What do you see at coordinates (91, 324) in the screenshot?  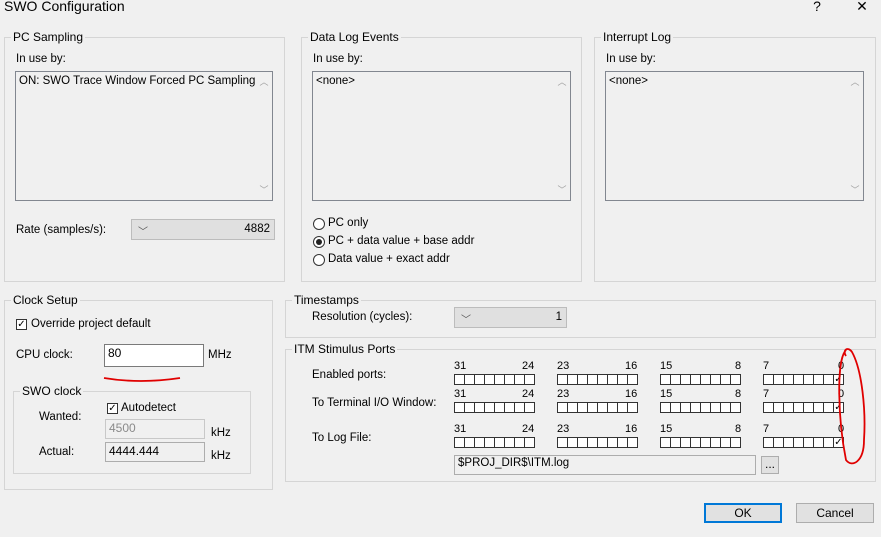 I see `override-label: Override project default` at bounding box center [91, 324].